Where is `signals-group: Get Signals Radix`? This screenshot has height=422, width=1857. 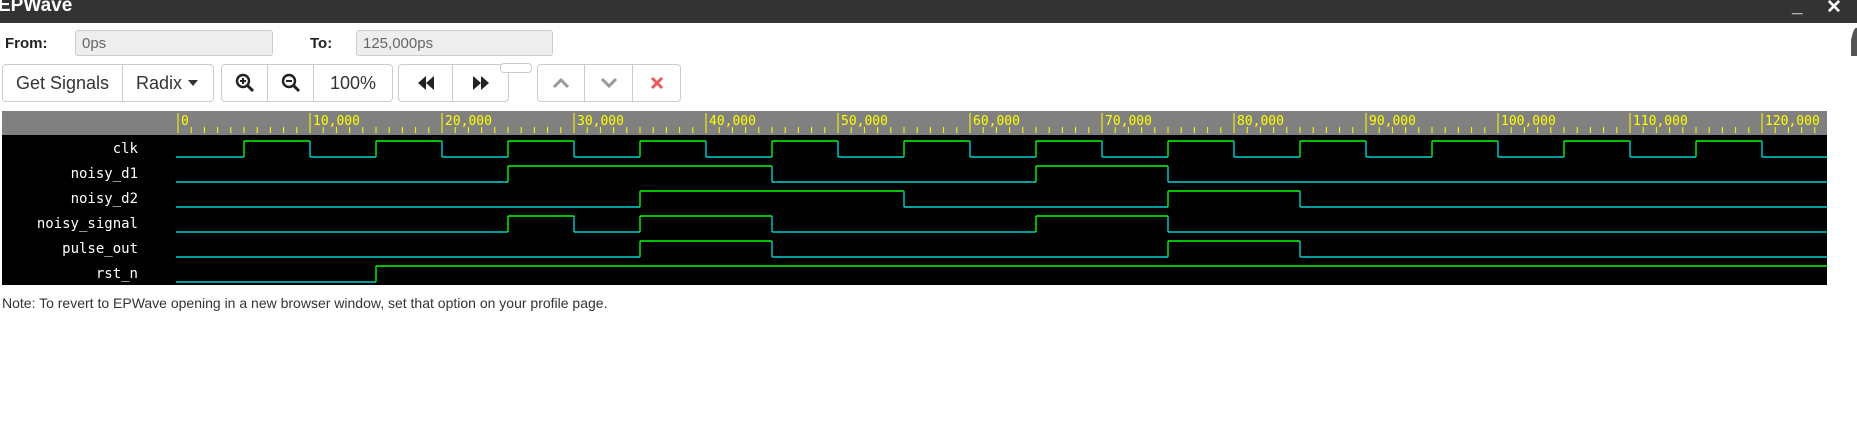
signals-group: Get Signals Radix is located at coordinates (108, 83).